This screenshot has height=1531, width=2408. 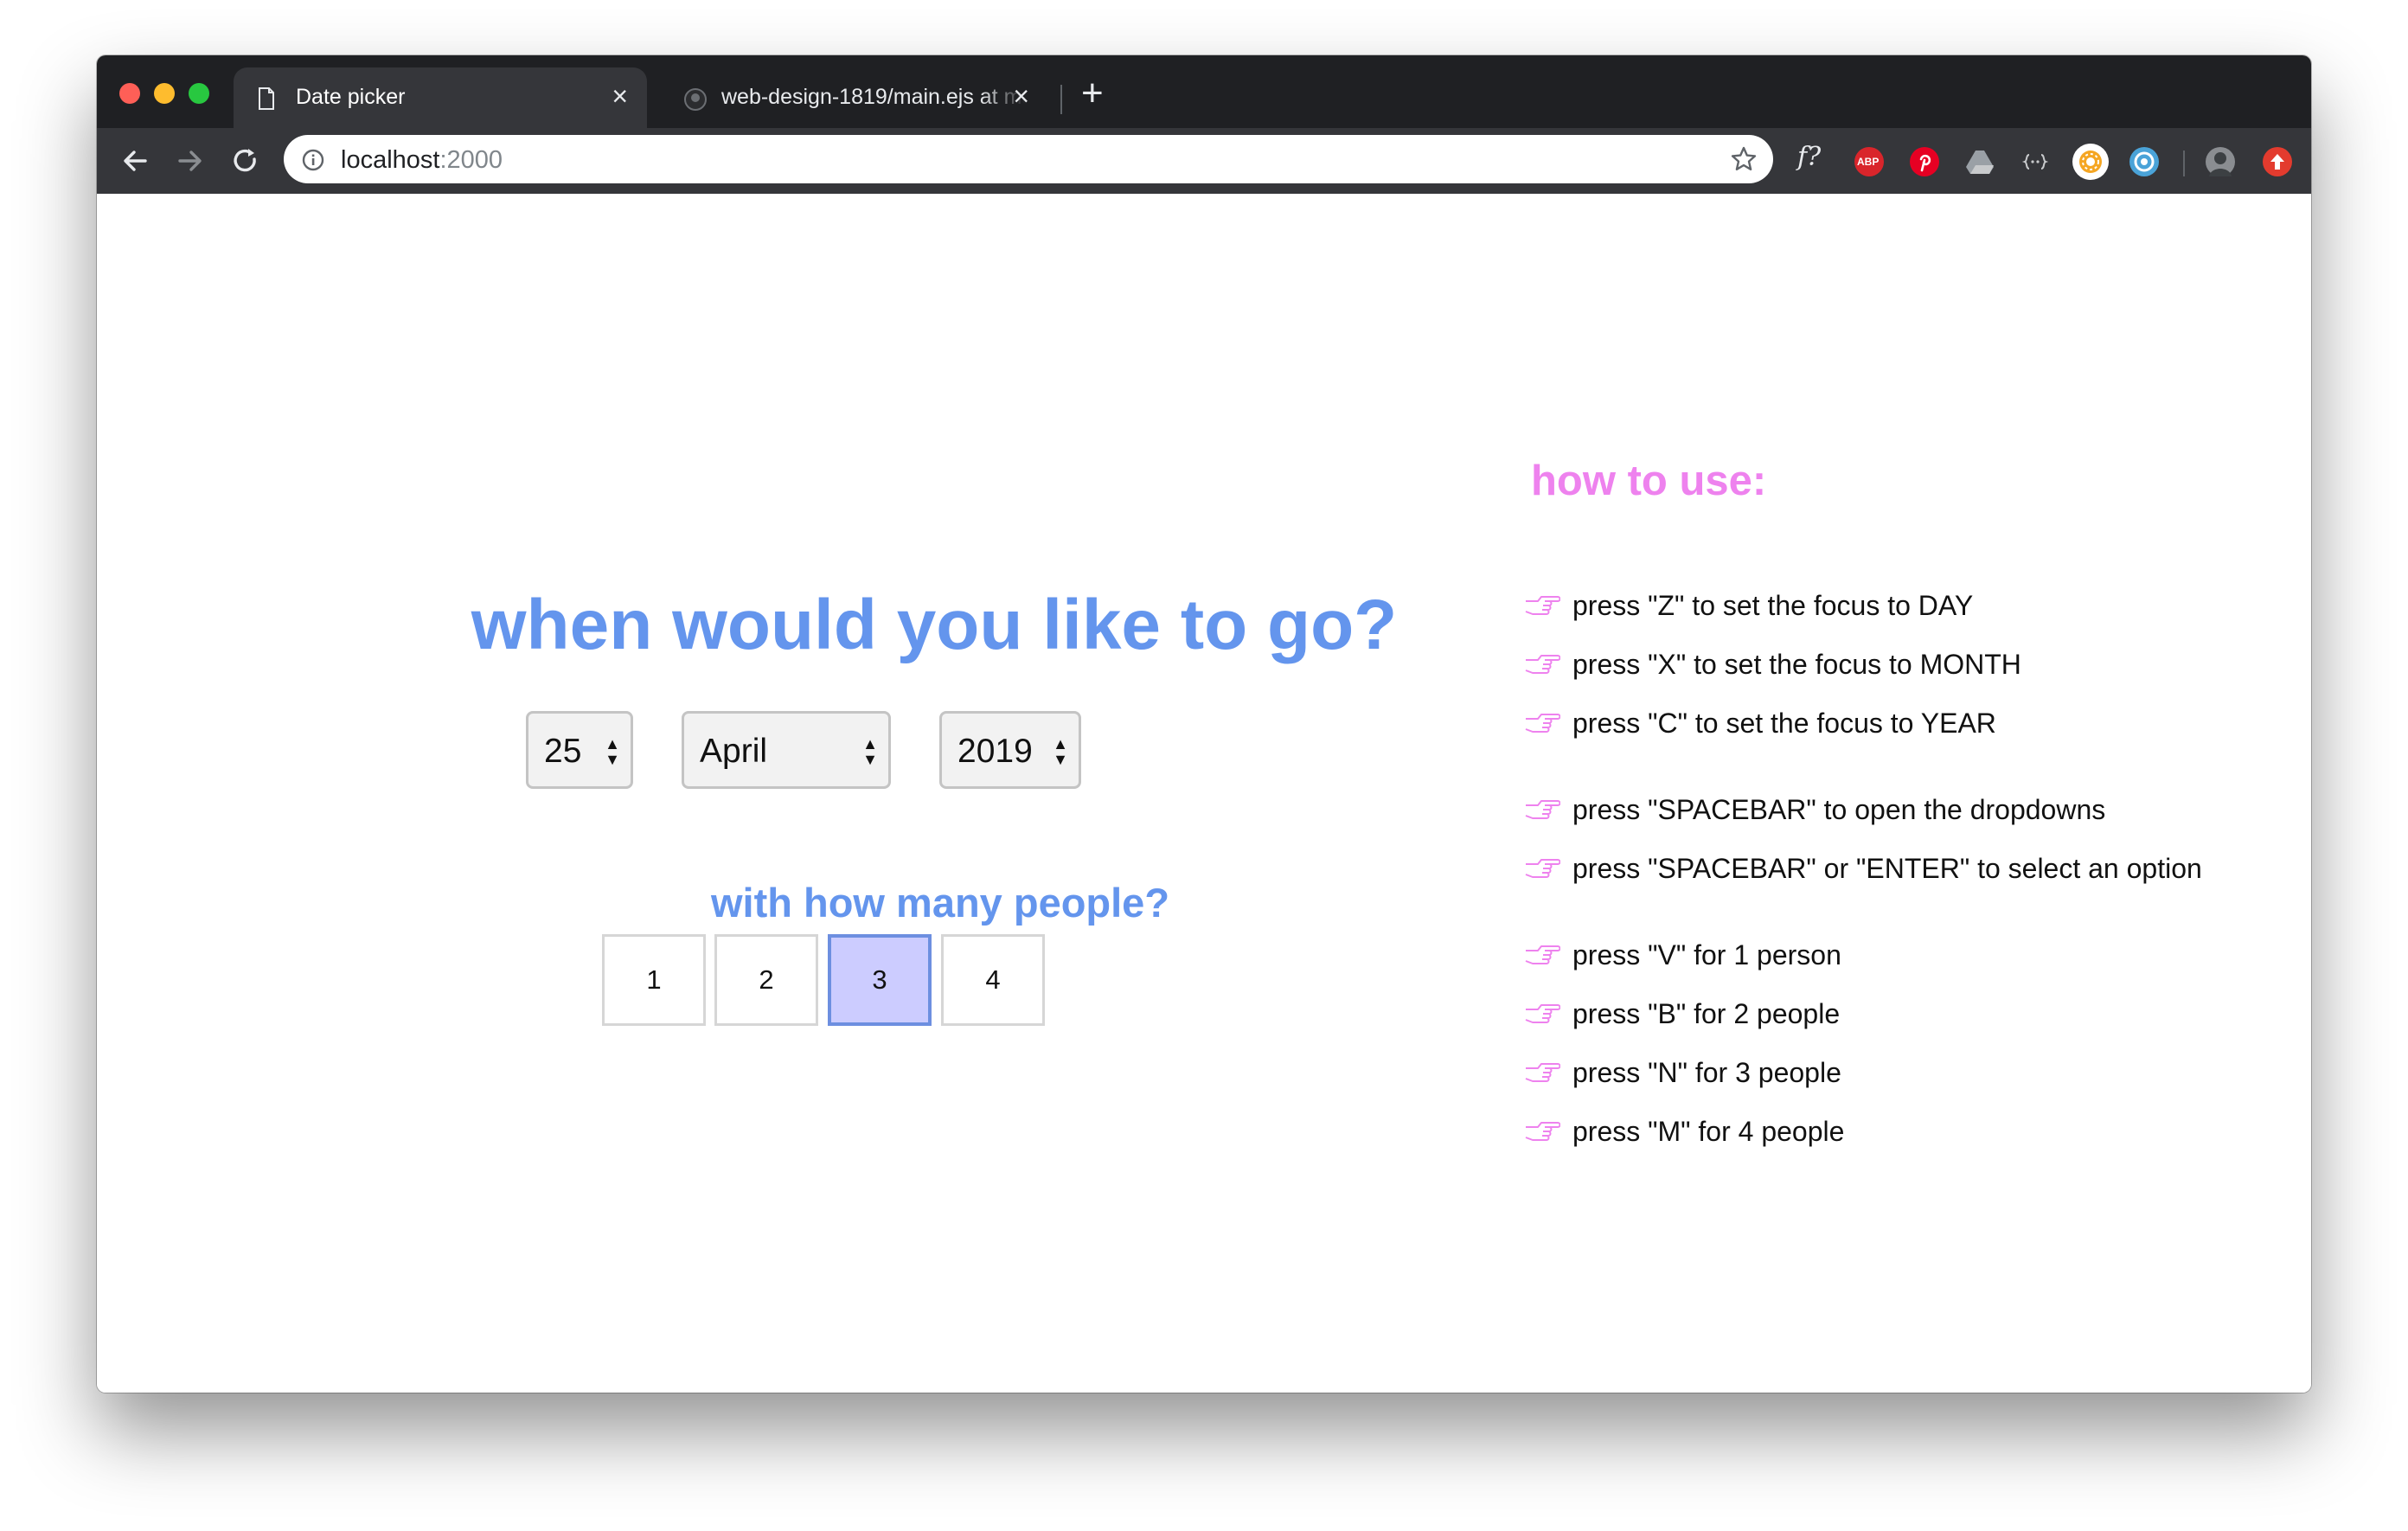 I want to click on year-select: 2019 ▲ ▼, so click(x=1010, y=750).